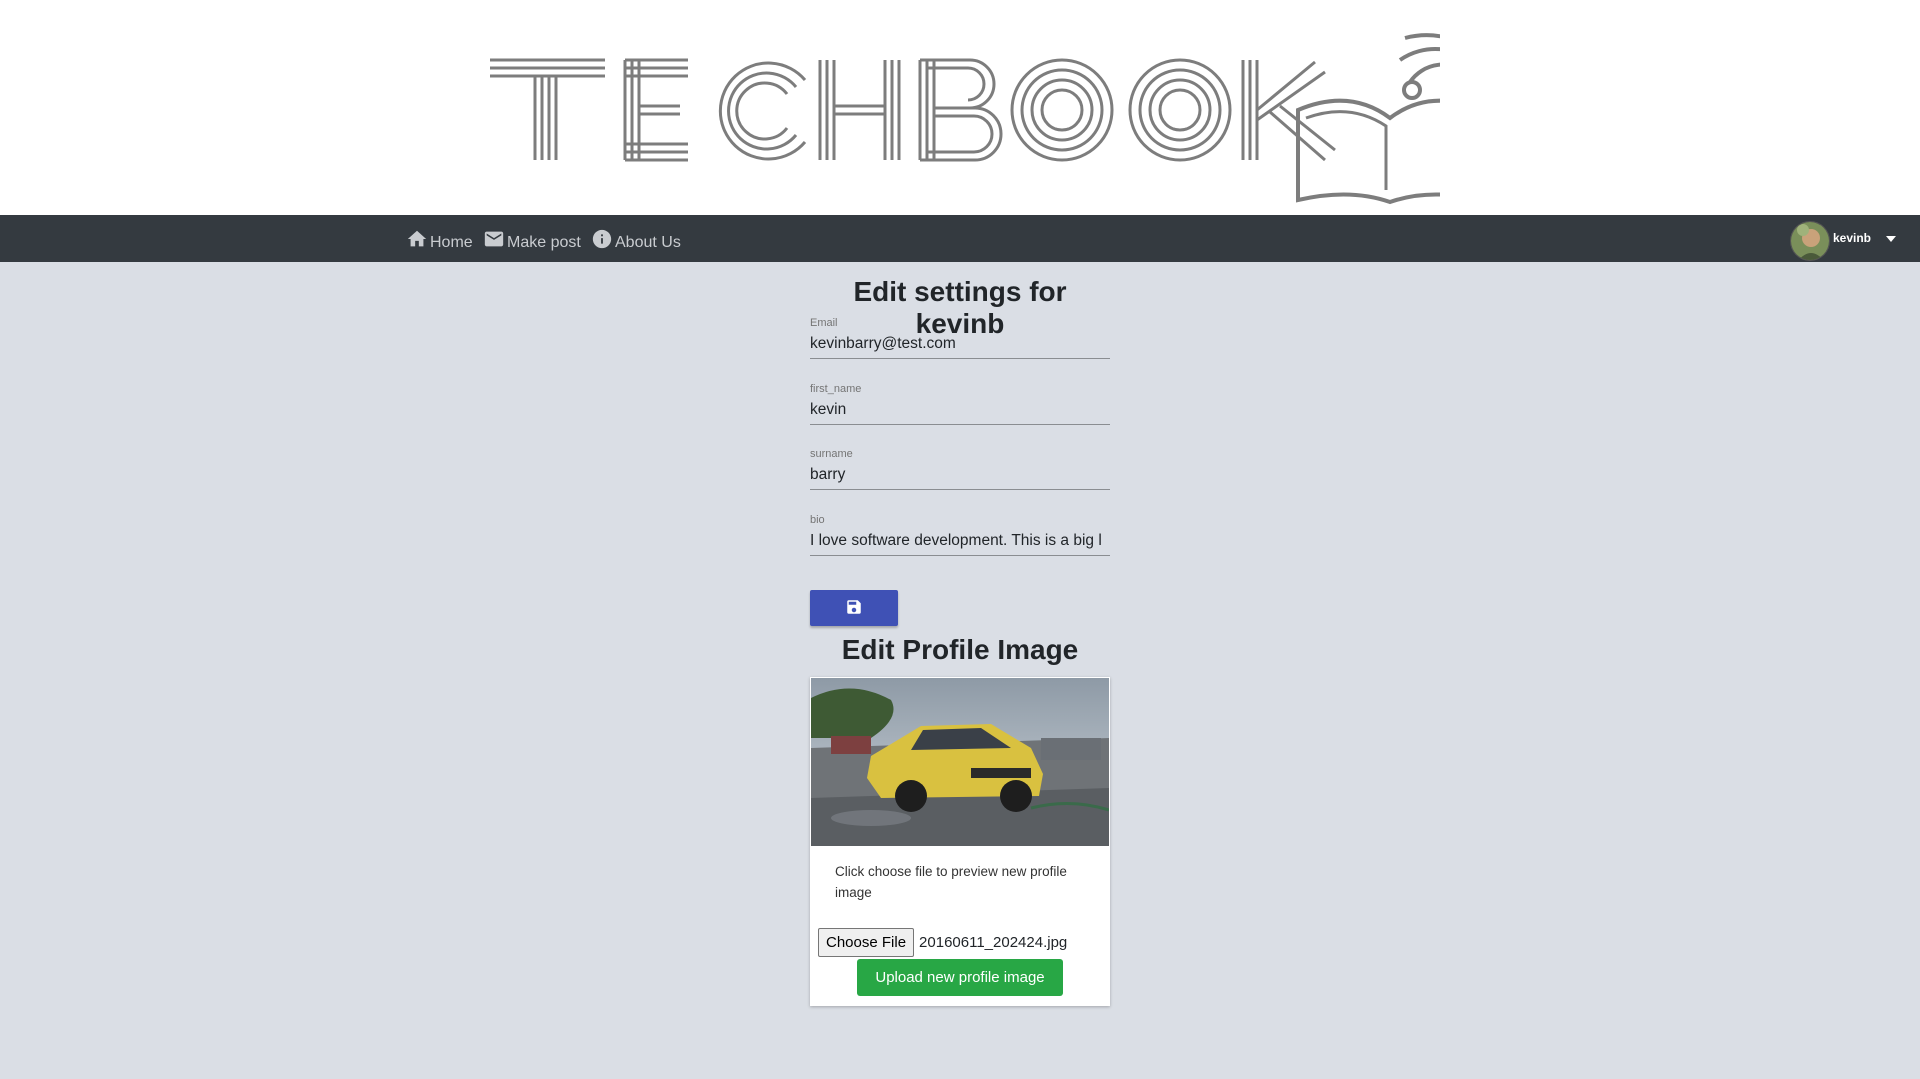 Image resolution: width=1920 pixels, height=1079 pixels. Describe the element at coordinates (960, 238) in the screenshot. I see `navbar: Home Make post About Us kevinb` at that location.